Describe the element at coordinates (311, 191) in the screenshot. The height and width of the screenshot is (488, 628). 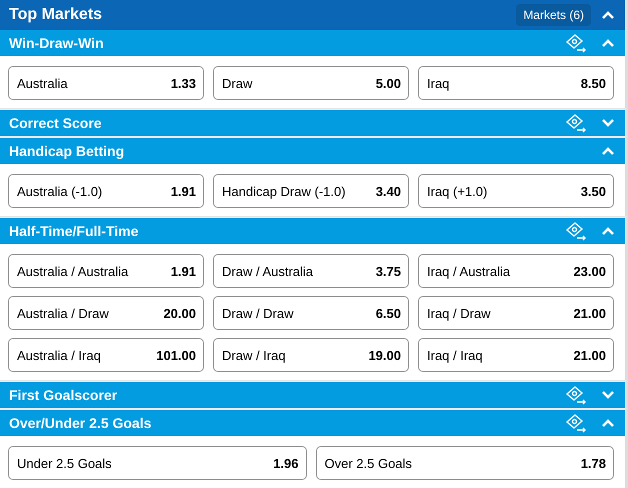
I see `odds-button: Handicap Draw (-1.0) 3.40` at that location.